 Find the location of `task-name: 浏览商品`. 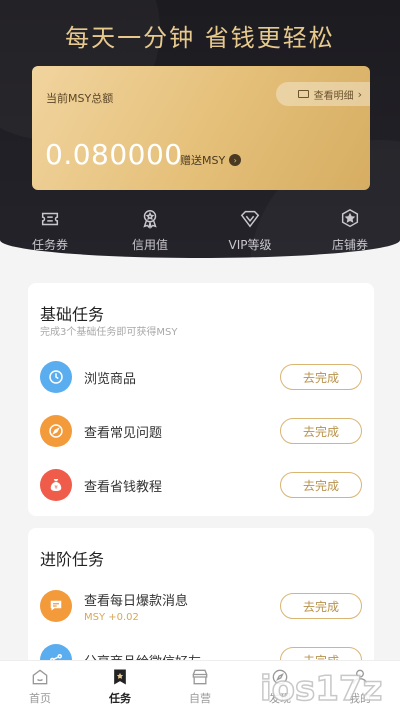

task-name: 浏览商品 is located at coordinates (110, 379).